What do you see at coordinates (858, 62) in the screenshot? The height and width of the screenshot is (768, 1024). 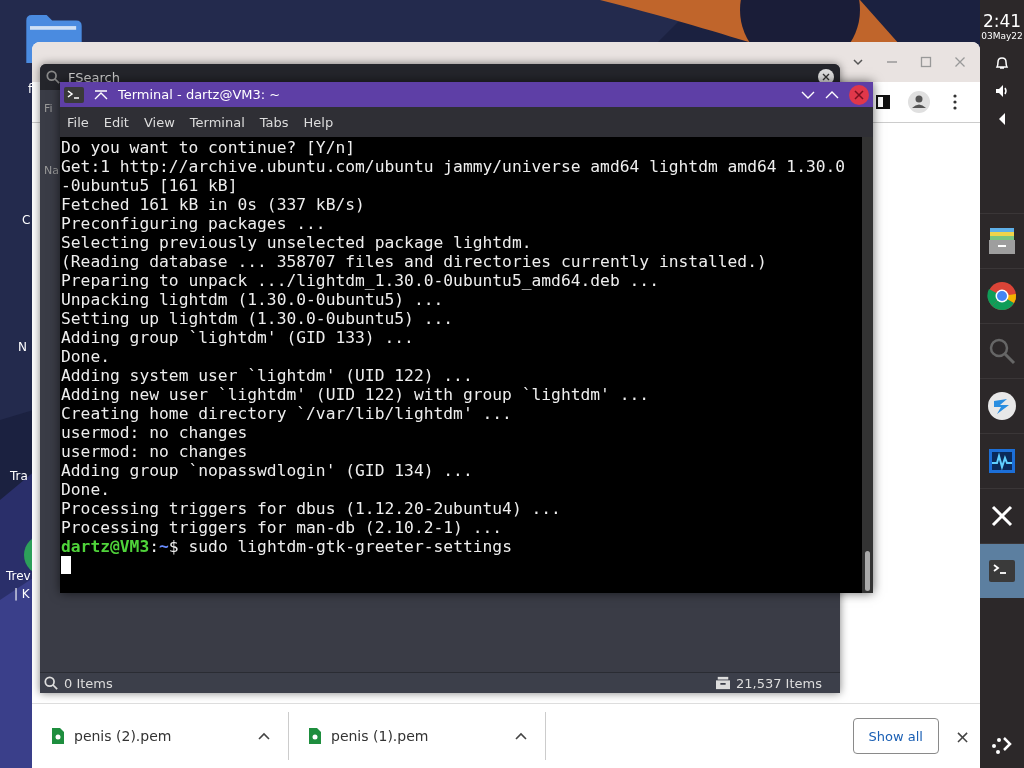 I see `chevron-icon` at bounding box center [858, 62].